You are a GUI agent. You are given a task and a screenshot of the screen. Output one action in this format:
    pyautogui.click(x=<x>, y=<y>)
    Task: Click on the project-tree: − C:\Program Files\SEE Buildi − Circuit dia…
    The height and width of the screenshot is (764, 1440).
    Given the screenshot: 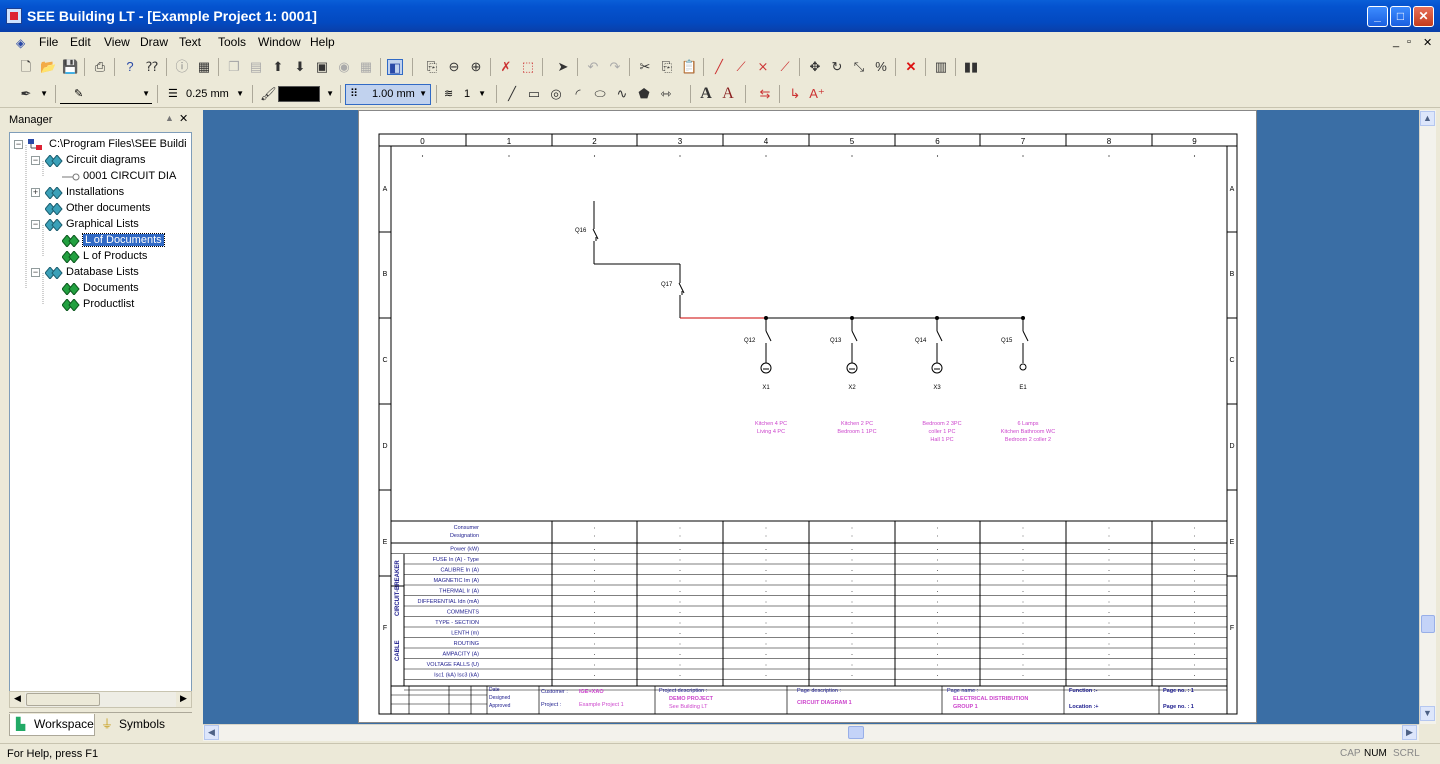 What is the action you would take?
    pyautogui.click(x=100, y=416)
    